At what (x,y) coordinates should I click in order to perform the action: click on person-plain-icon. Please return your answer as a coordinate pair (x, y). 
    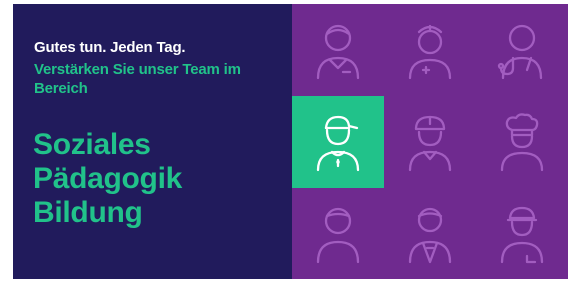
    Looking at the image, I should click on (338, 233).